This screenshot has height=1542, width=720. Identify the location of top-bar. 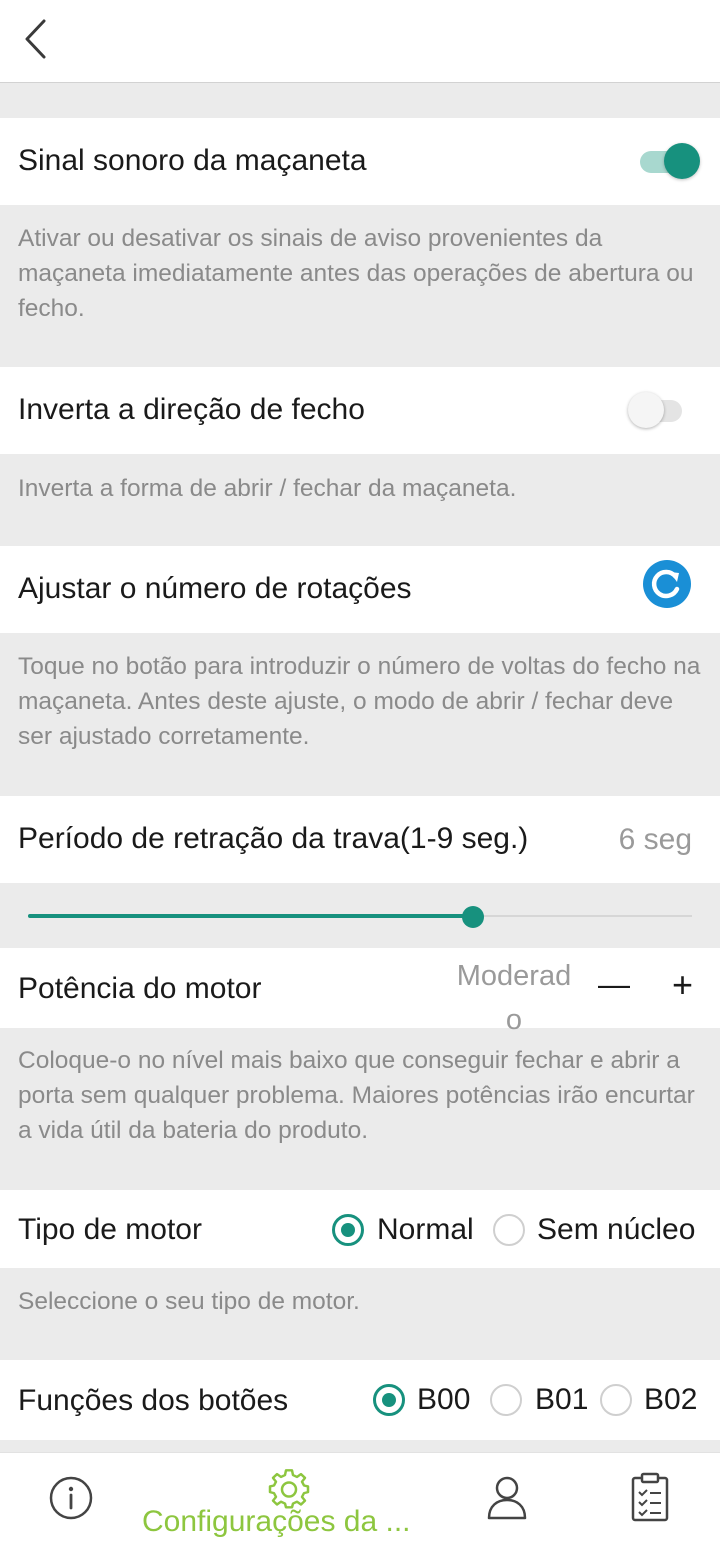
(360, 41).